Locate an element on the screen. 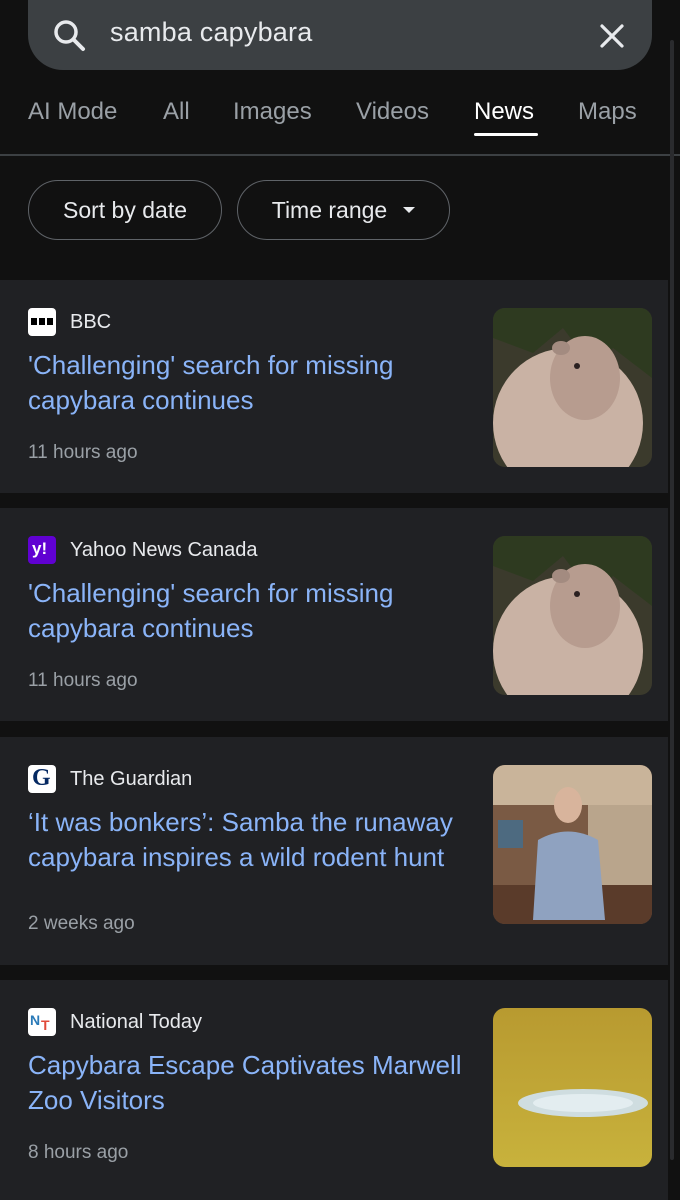 Image resolution: width=680 pixels, height=1200 pixels. result-source: G The Guardian is located at coordinates (110, 779).